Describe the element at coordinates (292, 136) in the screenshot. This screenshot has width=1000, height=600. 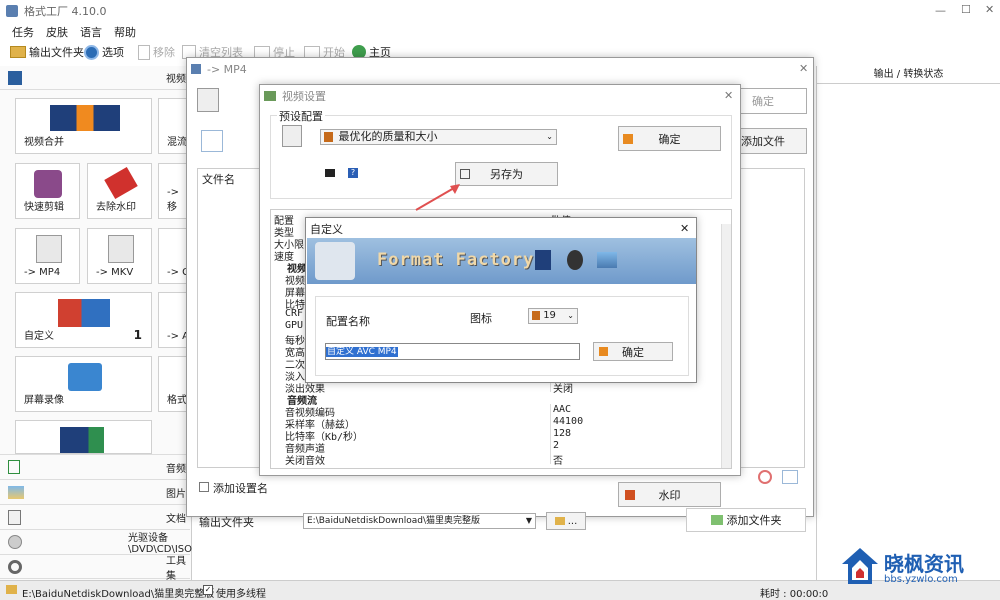
I see `preset-format-icon` at that location.